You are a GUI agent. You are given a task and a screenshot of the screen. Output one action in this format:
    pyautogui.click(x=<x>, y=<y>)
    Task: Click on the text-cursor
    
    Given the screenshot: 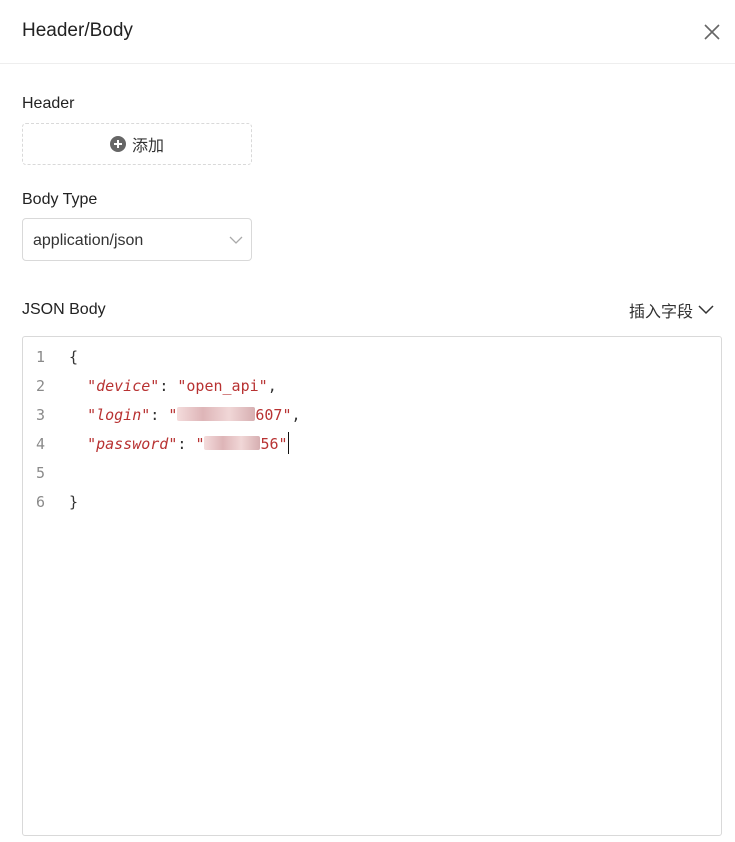 What is the action you would take?
    pyautogui.click(x=288, y=443)
    